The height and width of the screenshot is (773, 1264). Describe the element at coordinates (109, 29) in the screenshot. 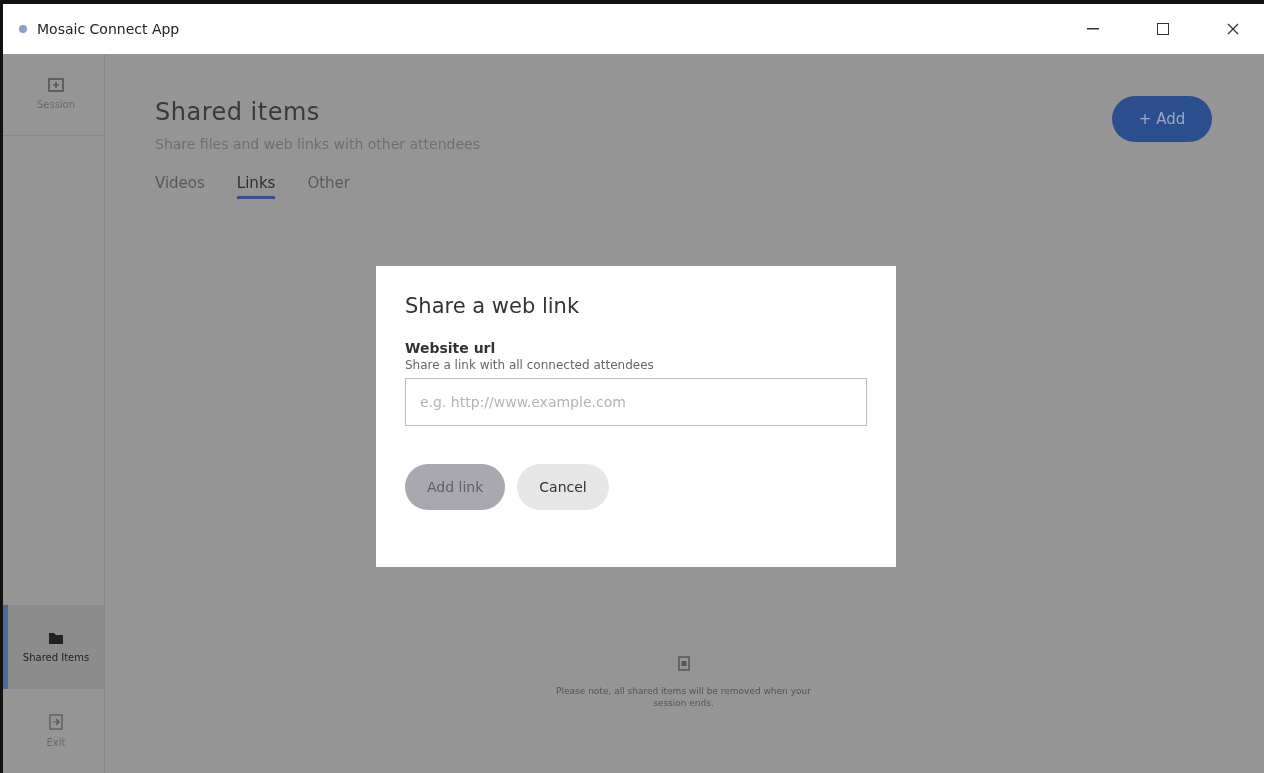

I see `window-title: Mosaic Connect App` at that location.